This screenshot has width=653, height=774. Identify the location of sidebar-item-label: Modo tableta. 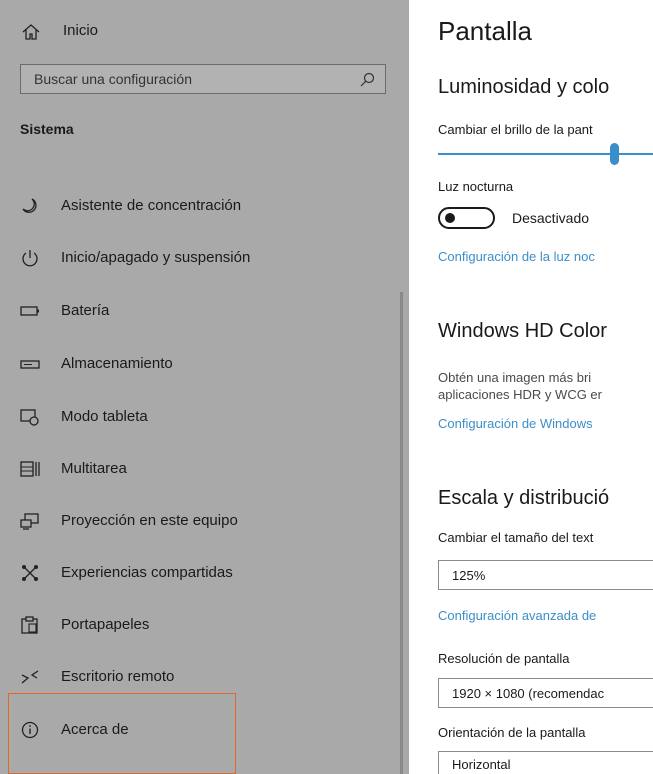
(104, 416).